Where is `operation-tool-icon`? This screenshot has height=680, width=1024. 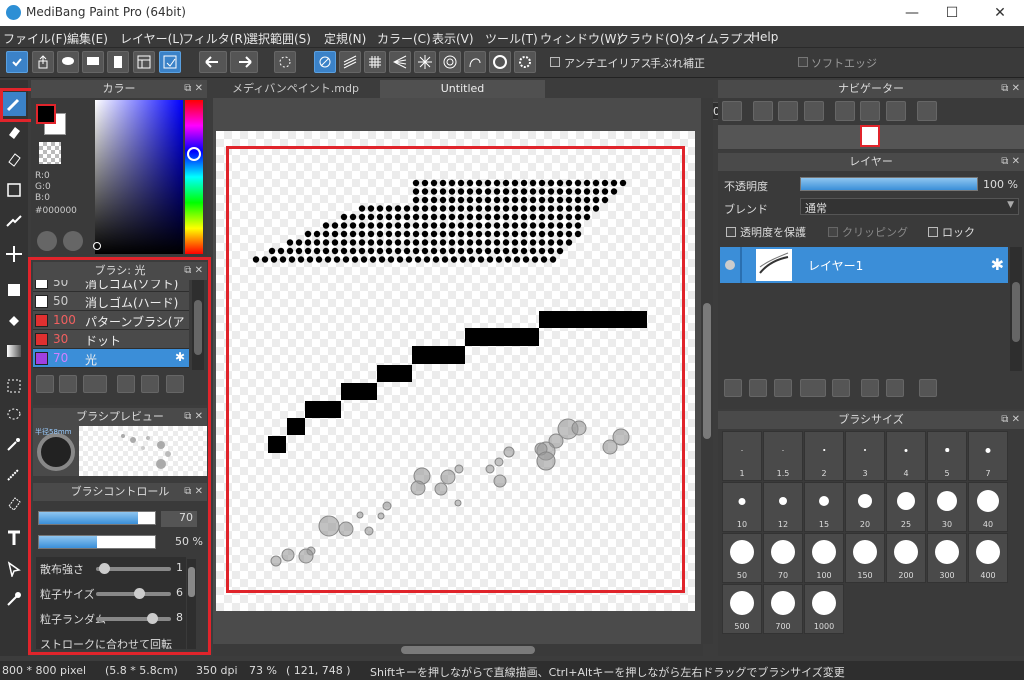 operation-tool-icon is located at coordinates (14, 569).